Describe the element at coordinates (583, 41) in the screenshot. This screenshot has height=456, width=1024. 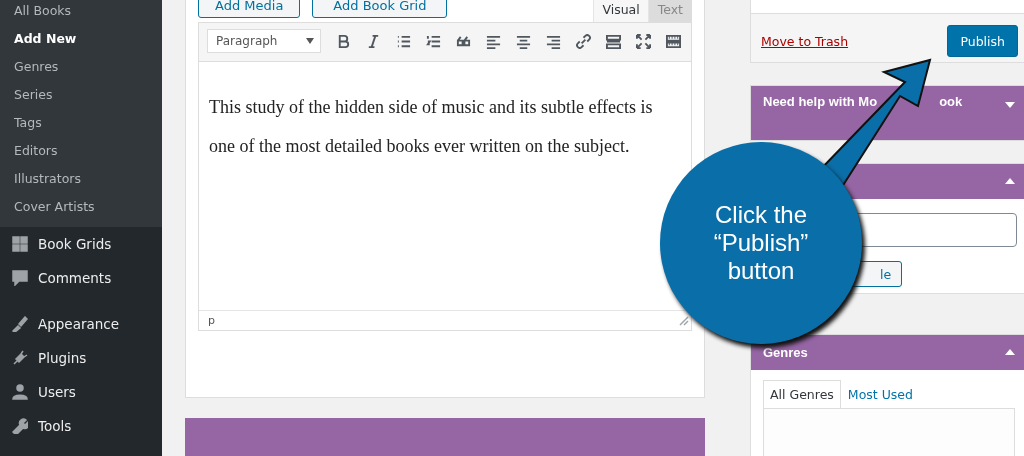
I see `link-icon` at that location.